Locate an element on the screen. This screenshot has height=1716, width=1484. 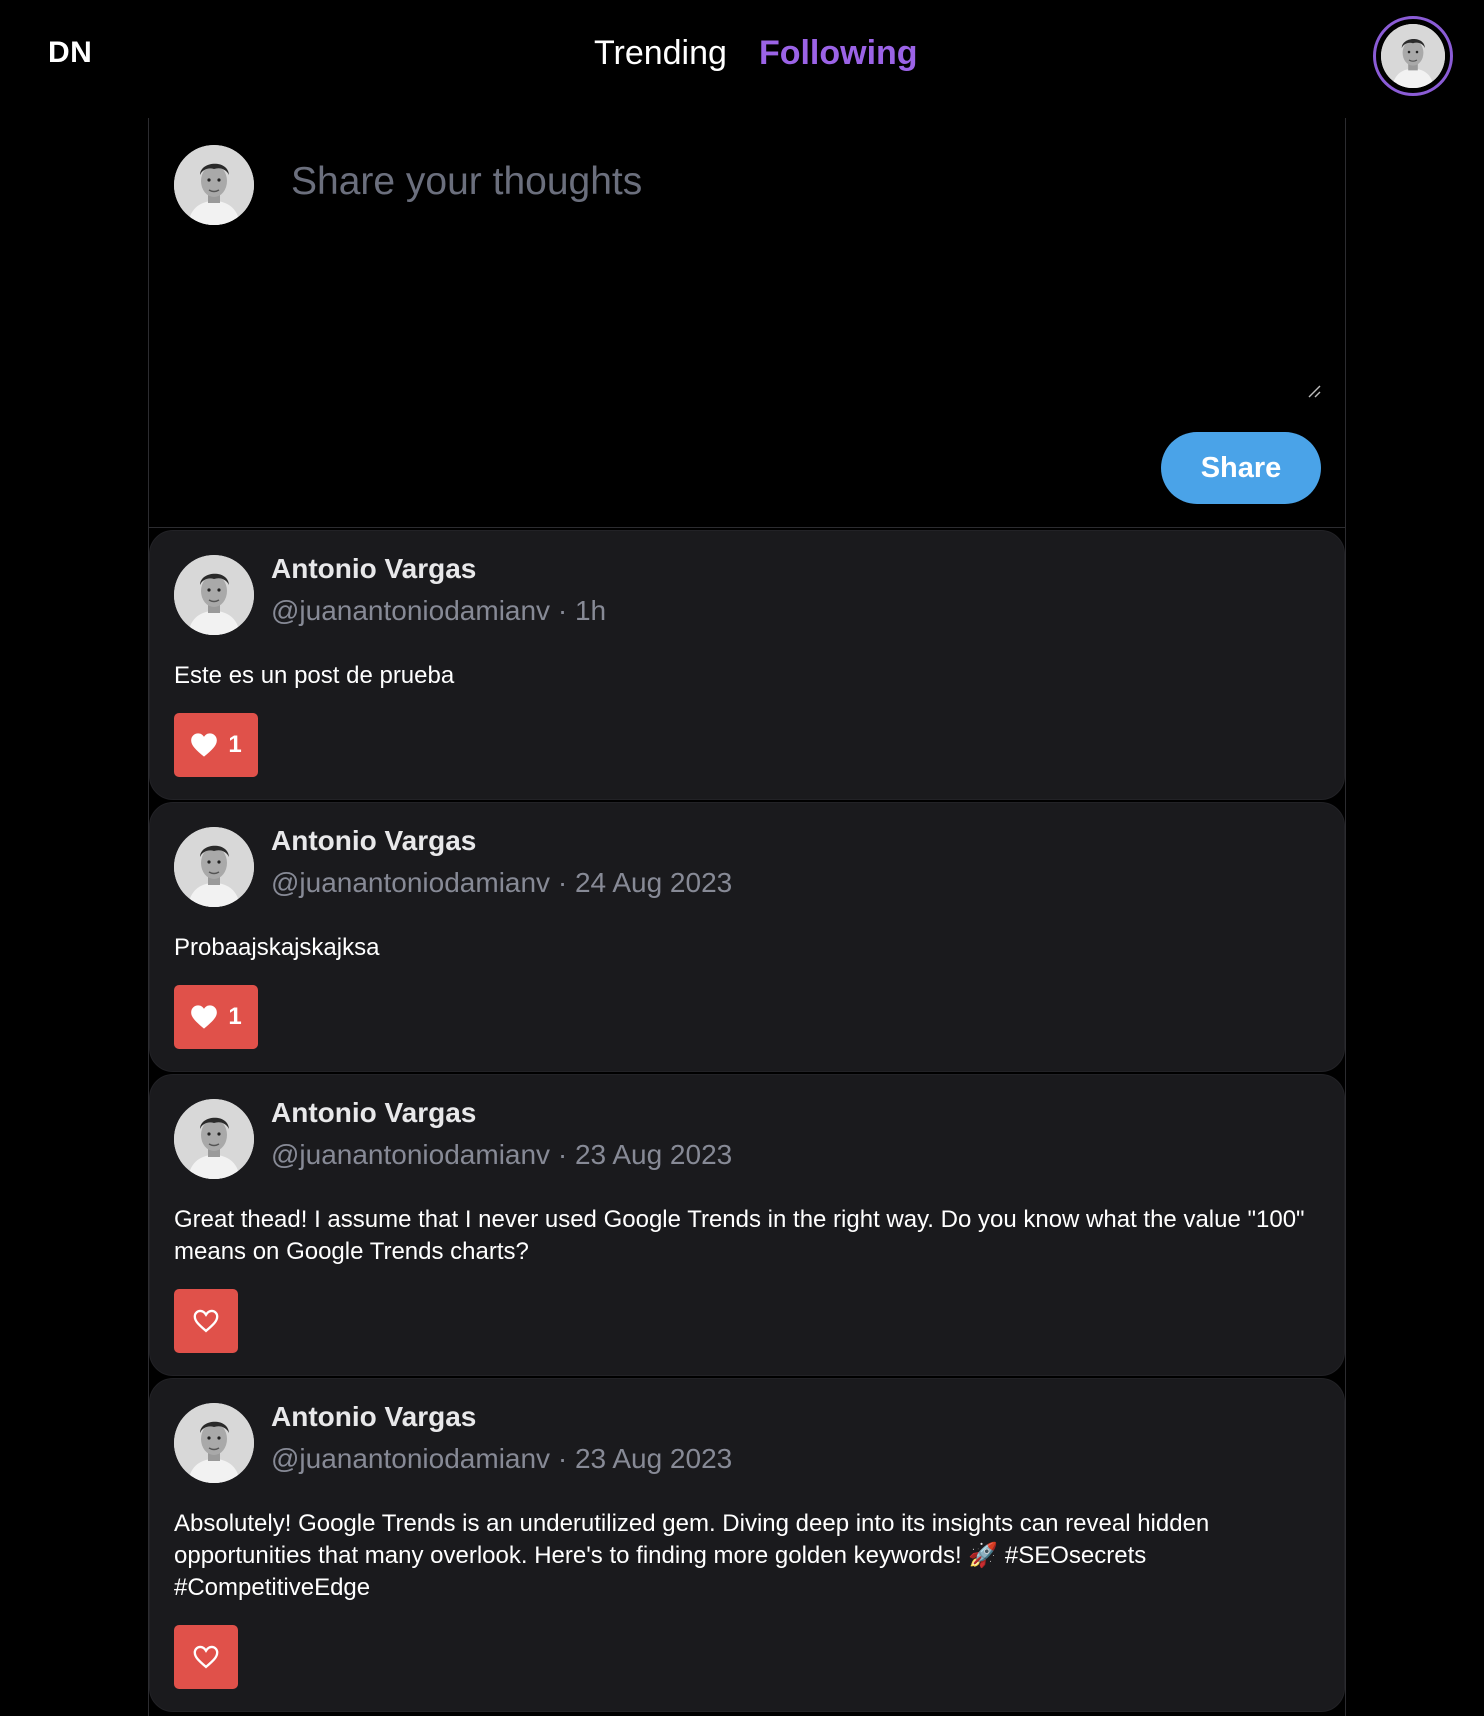
top-navigation-bar: DN Trending Following is located at coordinates (742, 59).